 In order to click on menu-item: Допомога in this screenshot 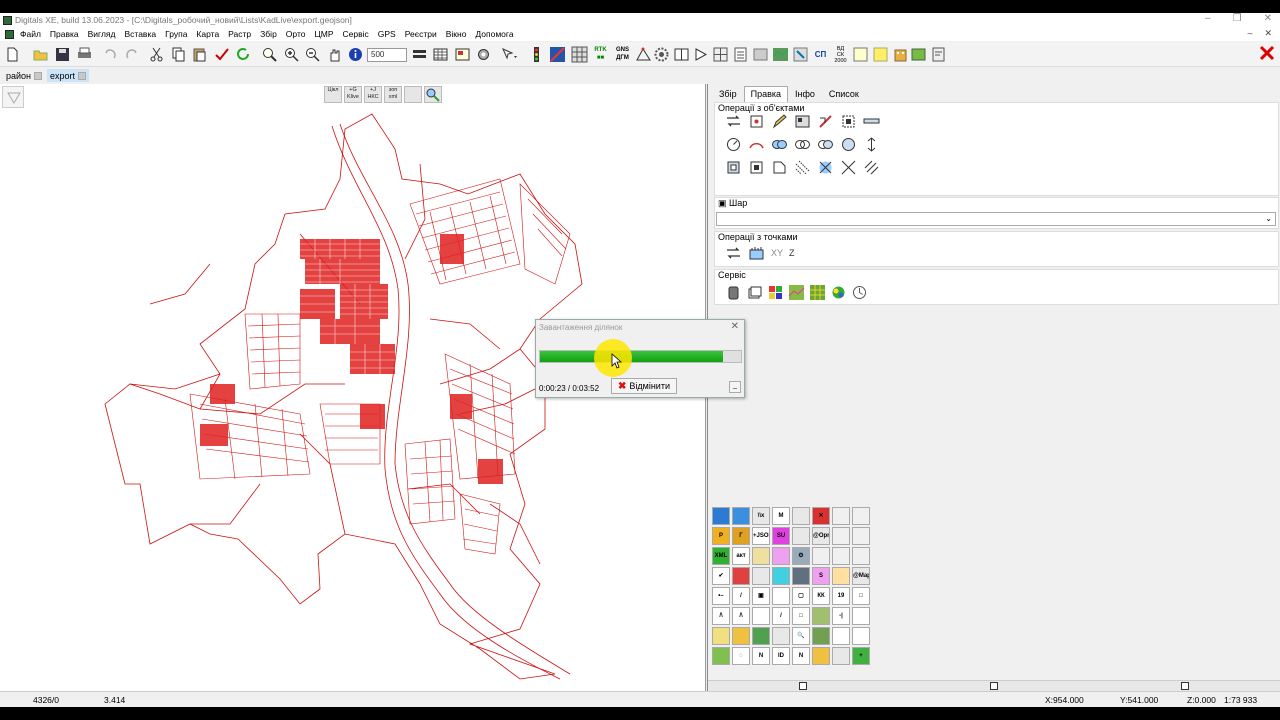, I will do `click(494, 34)`.